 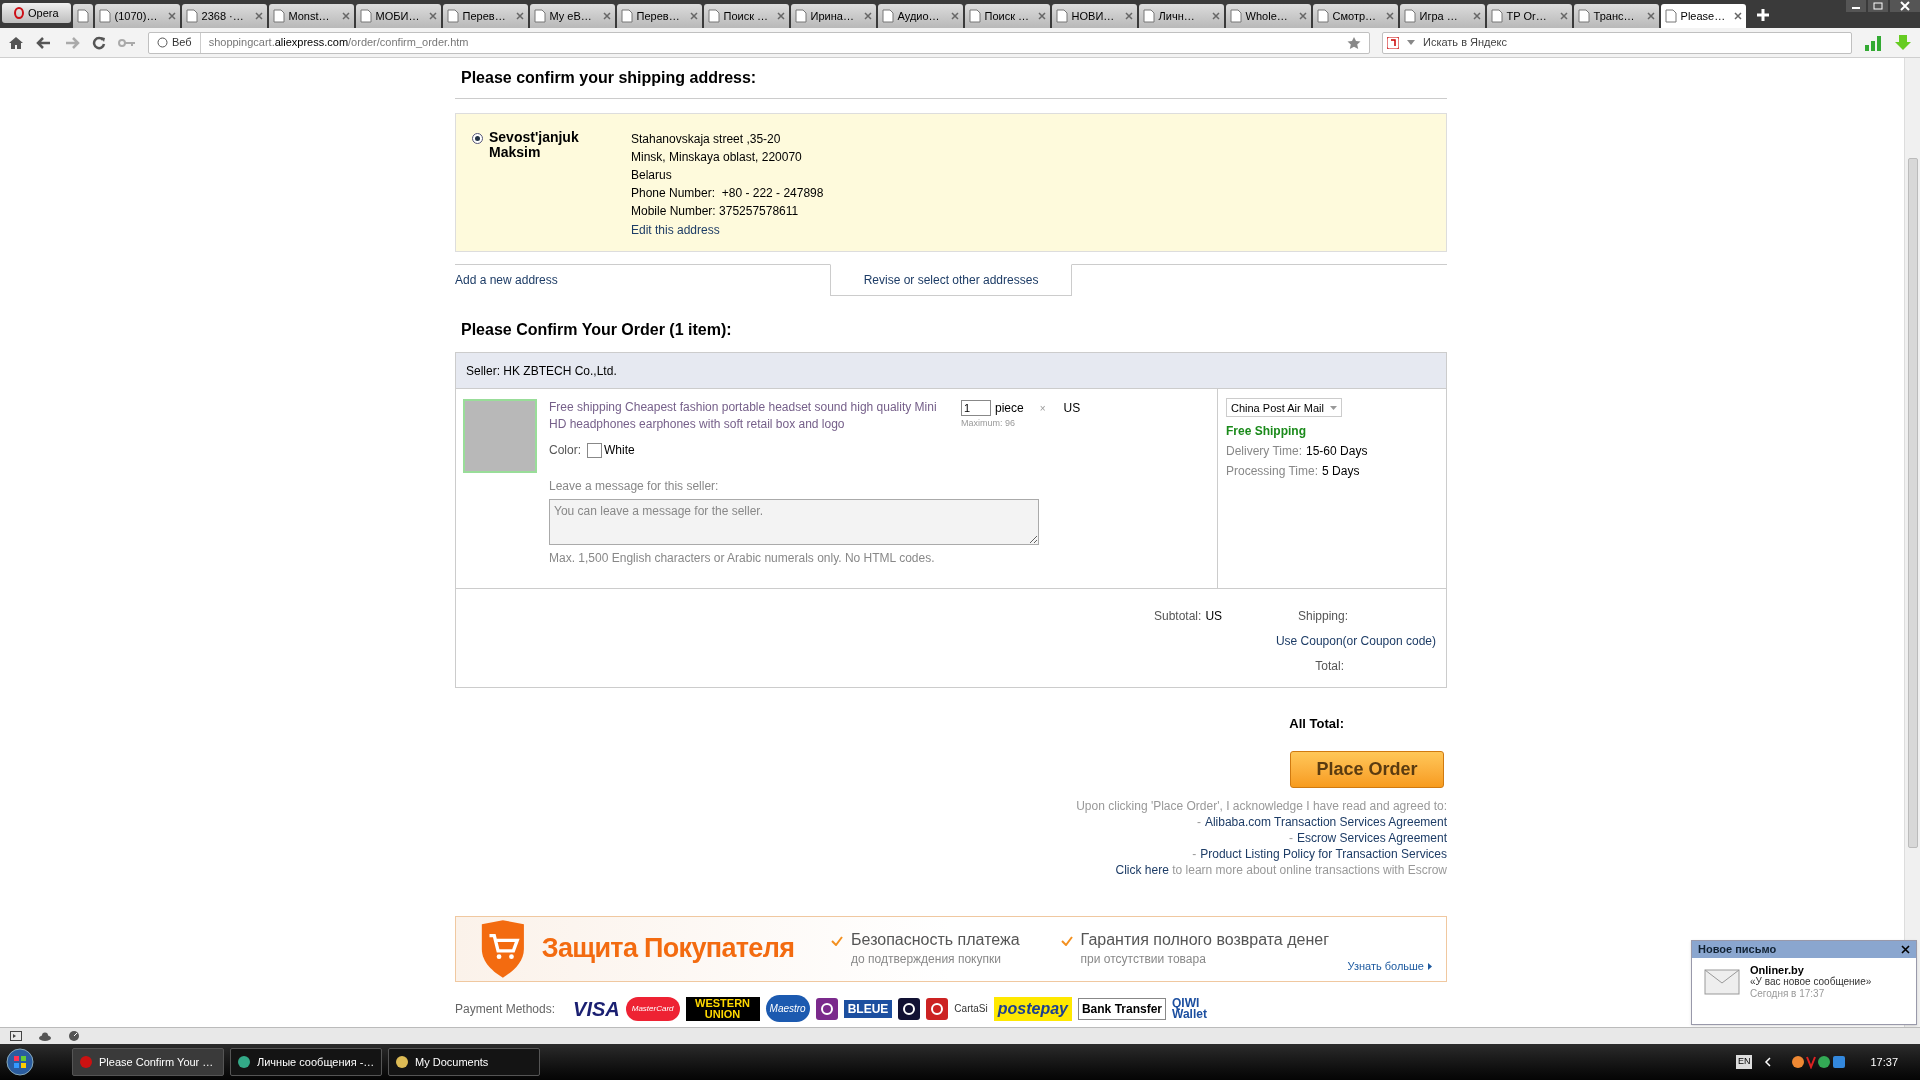 What do you see at coordinates (1272, 471) in the screenshot?
I see `processing-time-label: Processing Time:` at bounding box center [1272, 471].